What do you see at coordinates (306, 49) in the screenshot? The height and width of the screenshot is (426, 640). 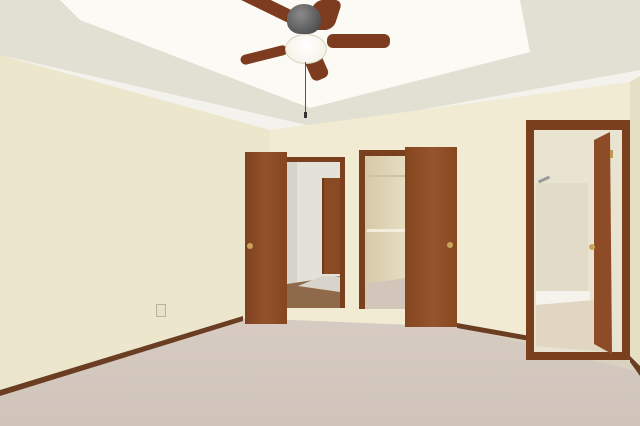 I see `fan-light-globe` at bounding box center [306, 49].